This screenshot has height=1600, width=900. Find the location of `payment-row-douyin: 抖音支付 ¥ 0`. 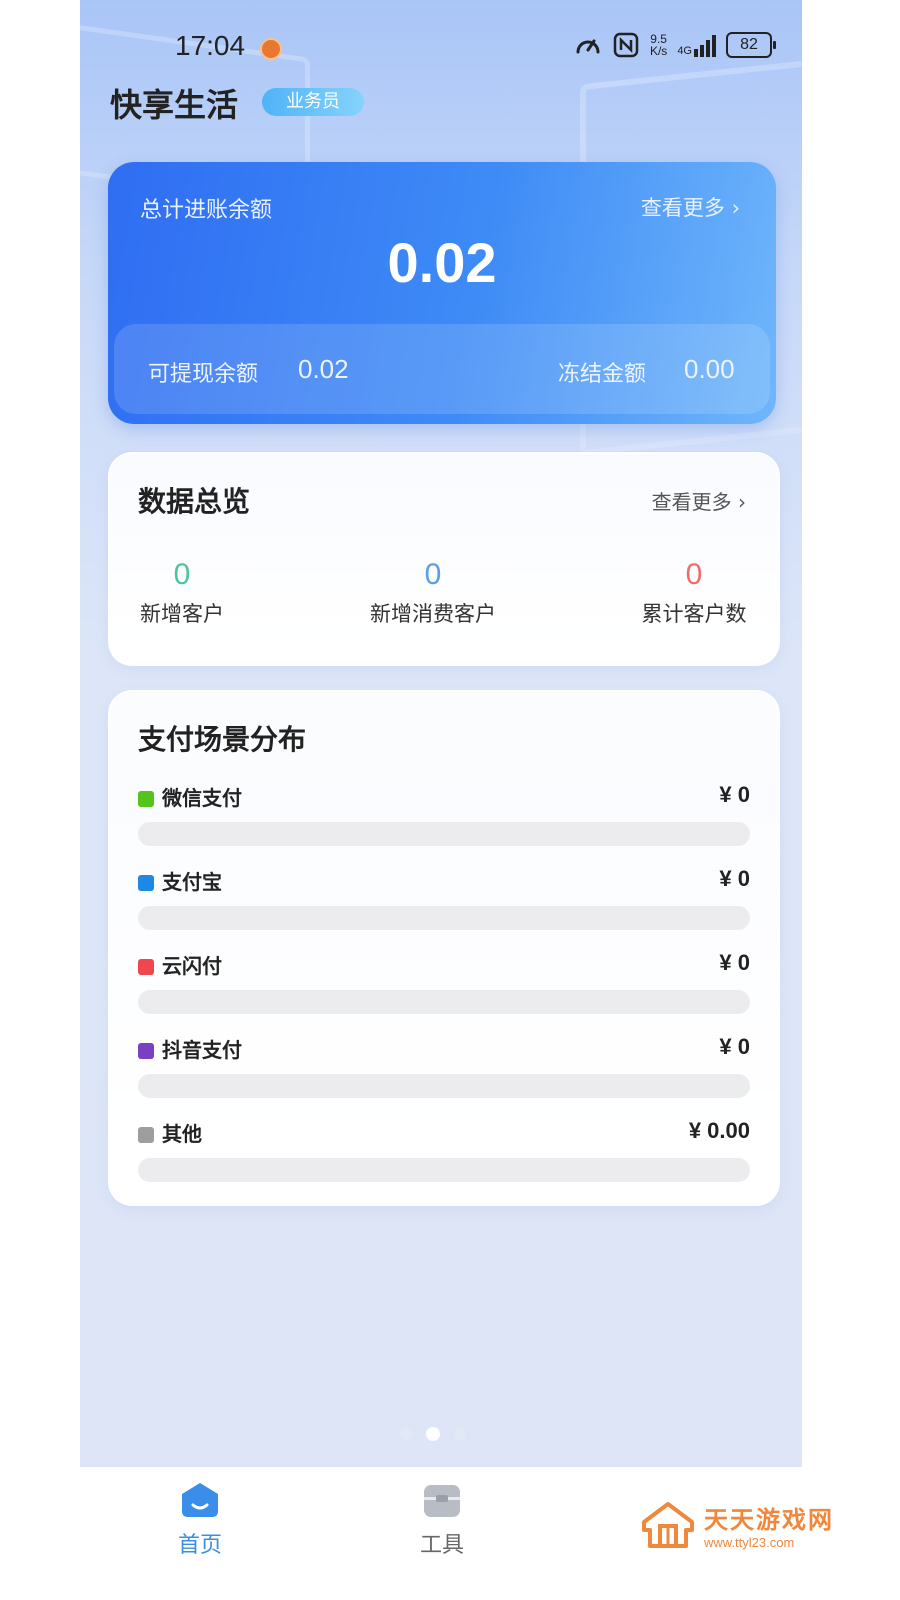

payment-row-douyin: 抖音支付 ¥ 0 is located at coordinates (444, 1067).